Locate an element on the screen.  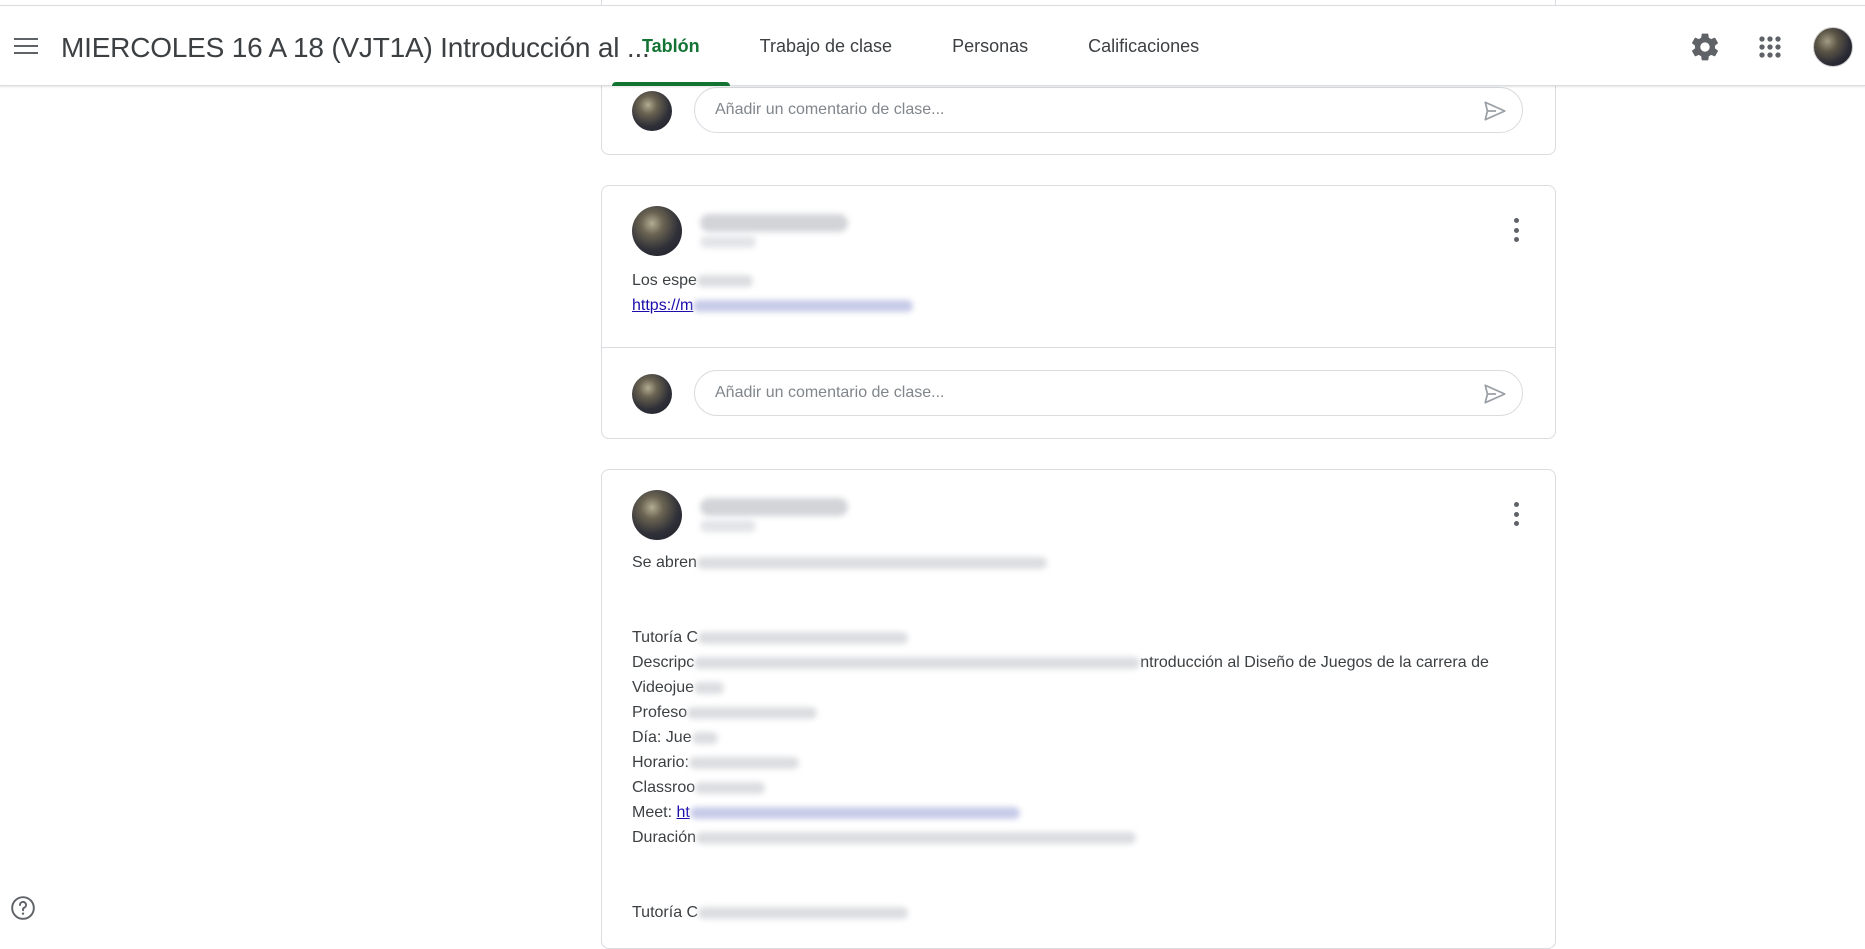
post-text-line: Profeso is located at coordinates (660, 712).